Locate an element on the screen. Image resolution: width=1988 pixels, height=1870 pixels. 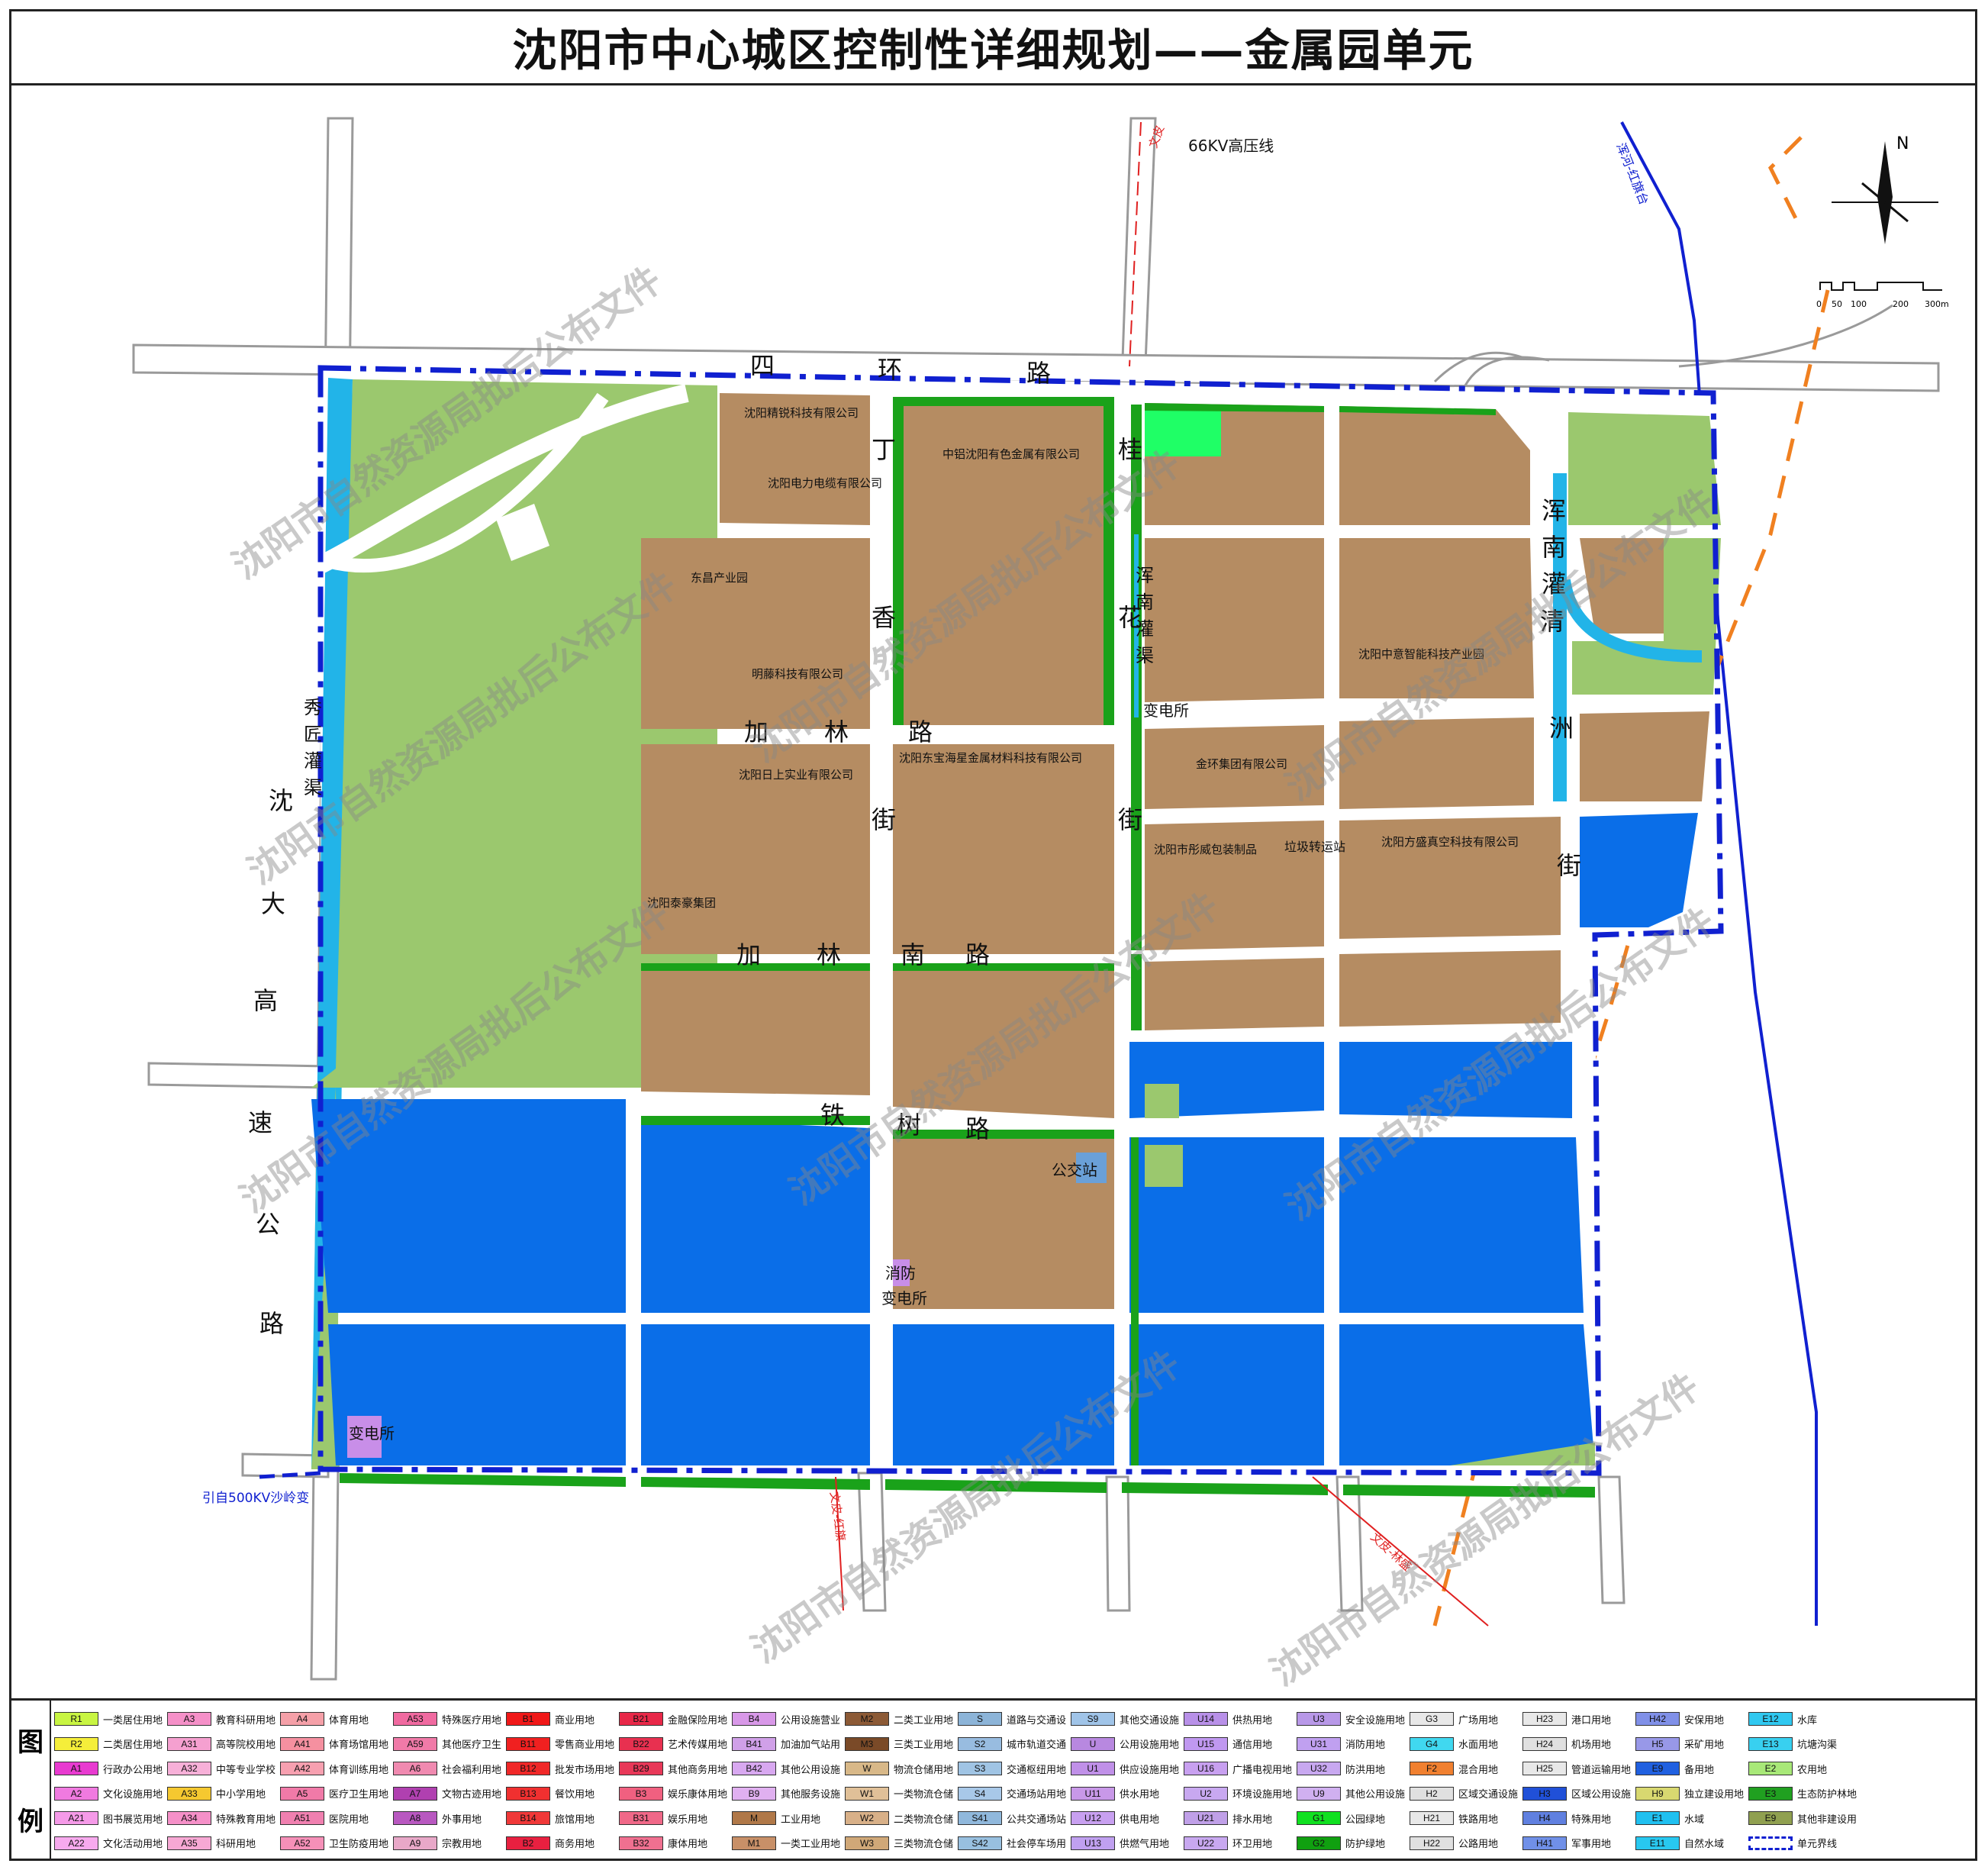
legend-item: S42 社会停车场用地 is located at coordinates (1012, 1843).